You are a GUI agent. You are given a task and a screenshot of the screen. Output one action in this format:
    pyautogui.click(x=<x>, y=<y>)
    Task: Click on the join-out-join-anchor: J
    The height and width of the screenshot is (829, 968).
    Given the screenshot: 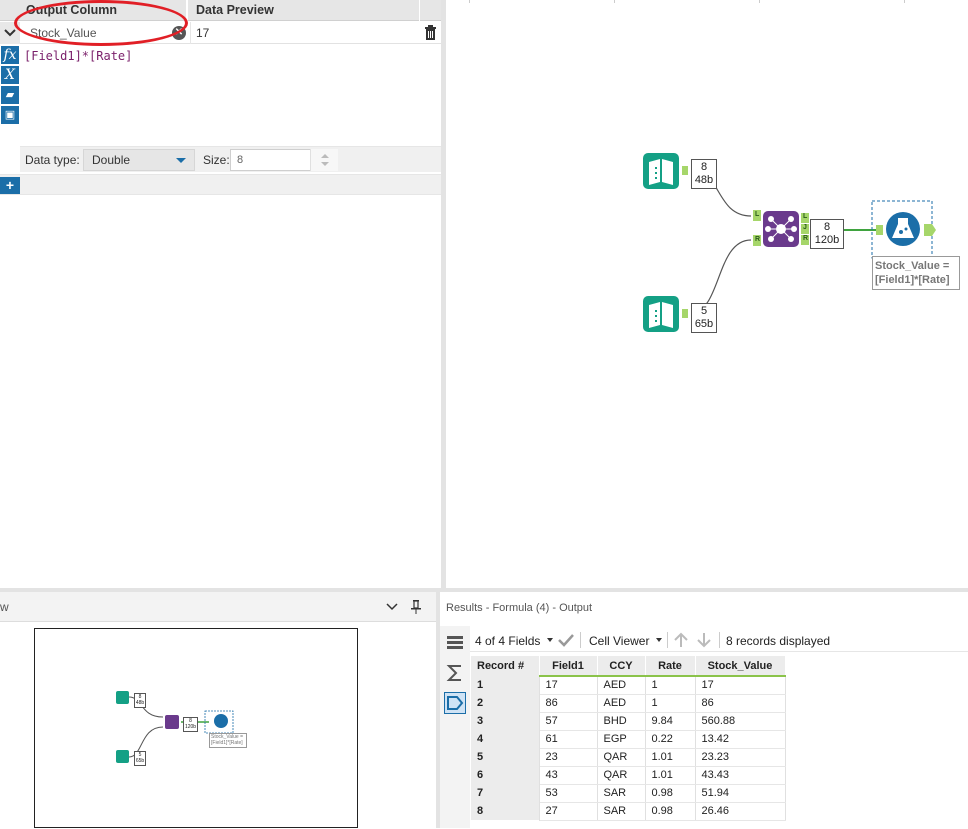 What is the action you would take?
    pyautogui.click(x=805, y=227)
    